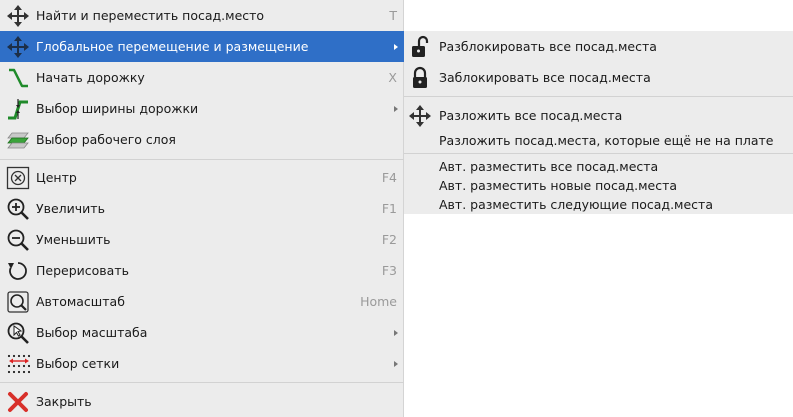 The height and width of the screenshot is (417, 793). What do you see at coordinates (18, 109) in the screenshot?
I see `track-width-icon` at bounding box center [18, 109].